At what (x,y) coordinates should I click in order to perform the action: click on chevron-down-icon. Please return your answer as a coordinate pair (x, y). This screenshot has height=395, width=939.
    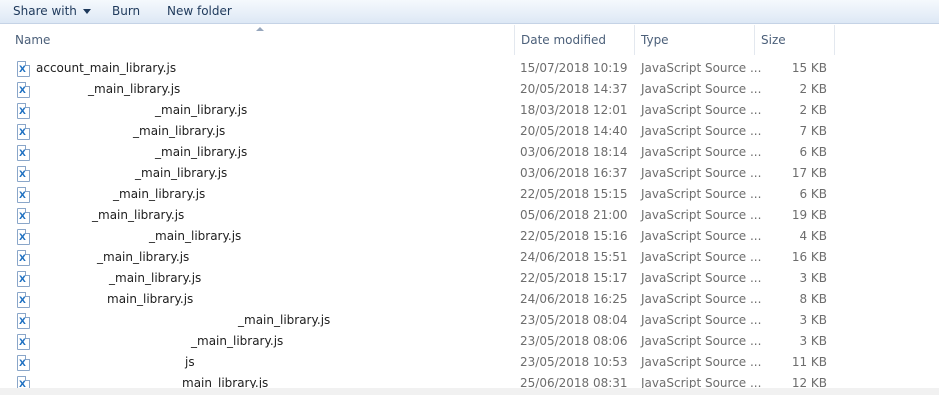
    Looking at the image, I should click on (86, 11).